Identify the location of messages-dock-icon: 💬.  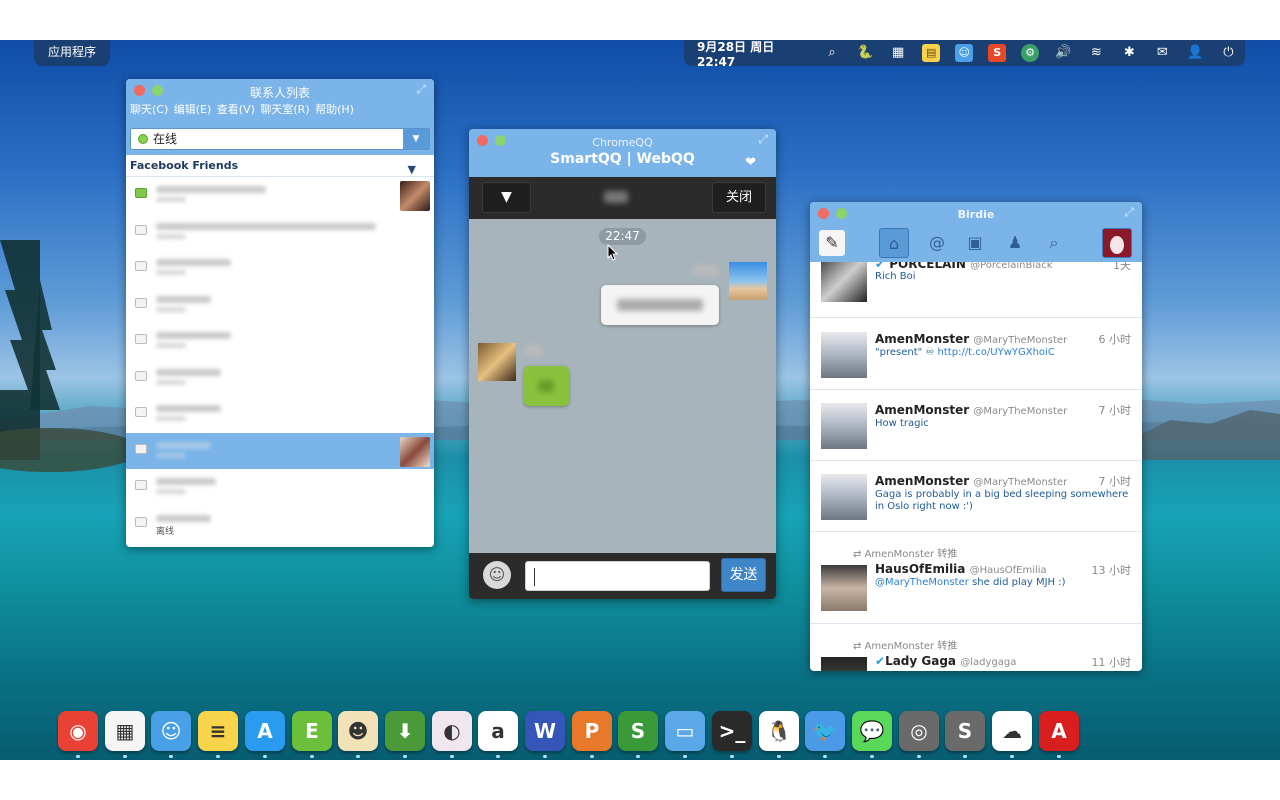
(872, 731).